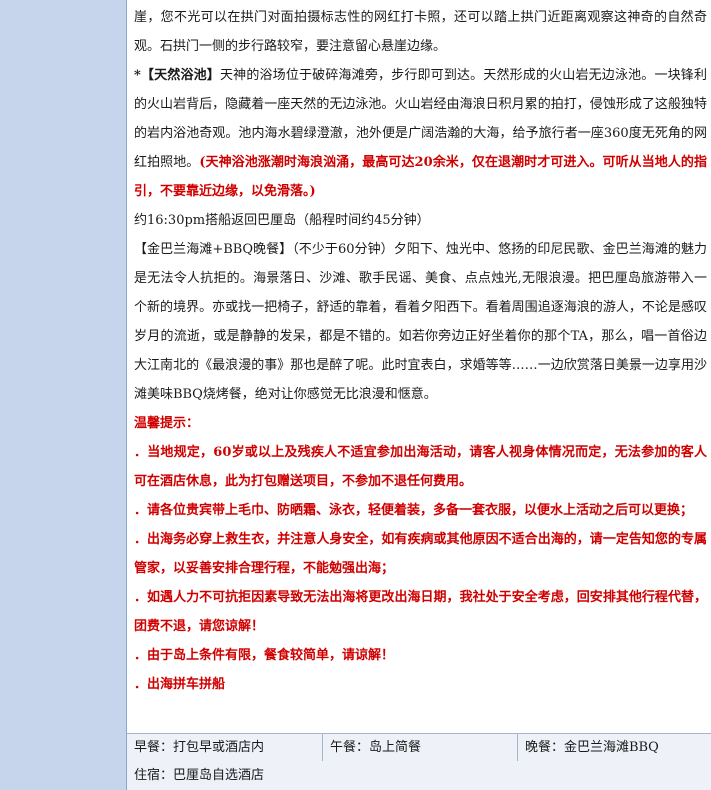  Describe the element at coordinates (282, 220) in the screenshot. I see `return-boat-line: 约16:30pm搭船返回巴厘岛（船程时间约45分钟）` at that location.